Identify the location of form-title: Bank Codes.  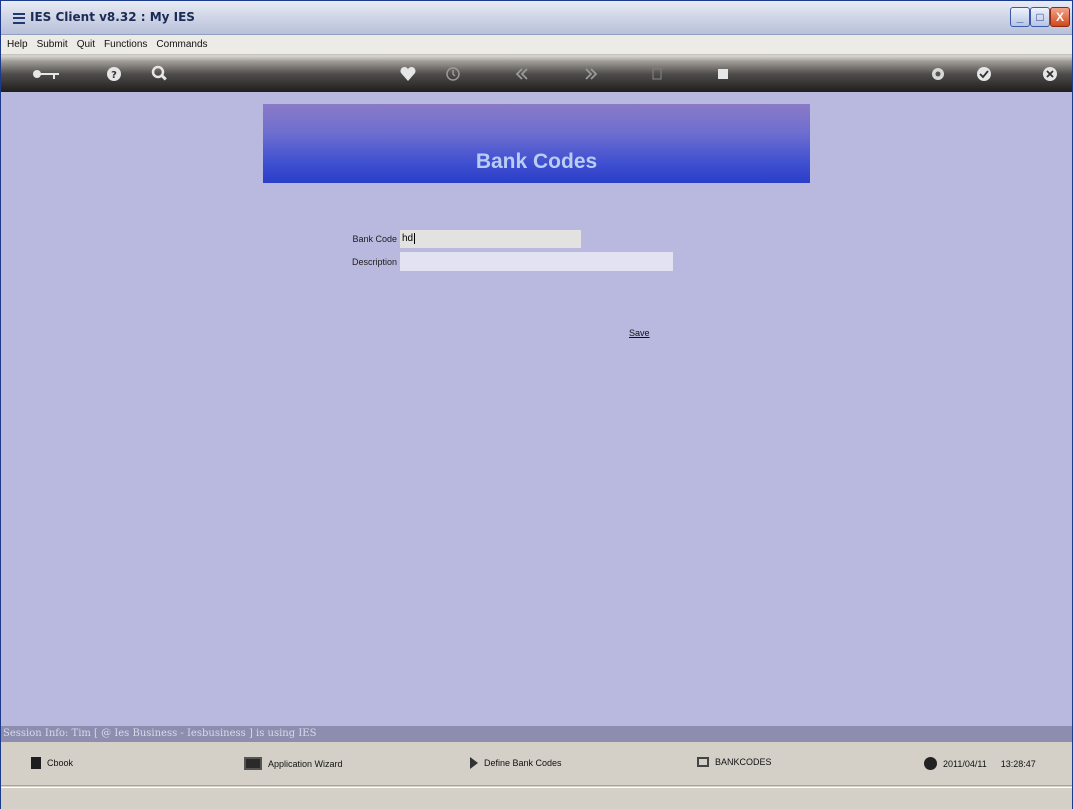
(536, 161).